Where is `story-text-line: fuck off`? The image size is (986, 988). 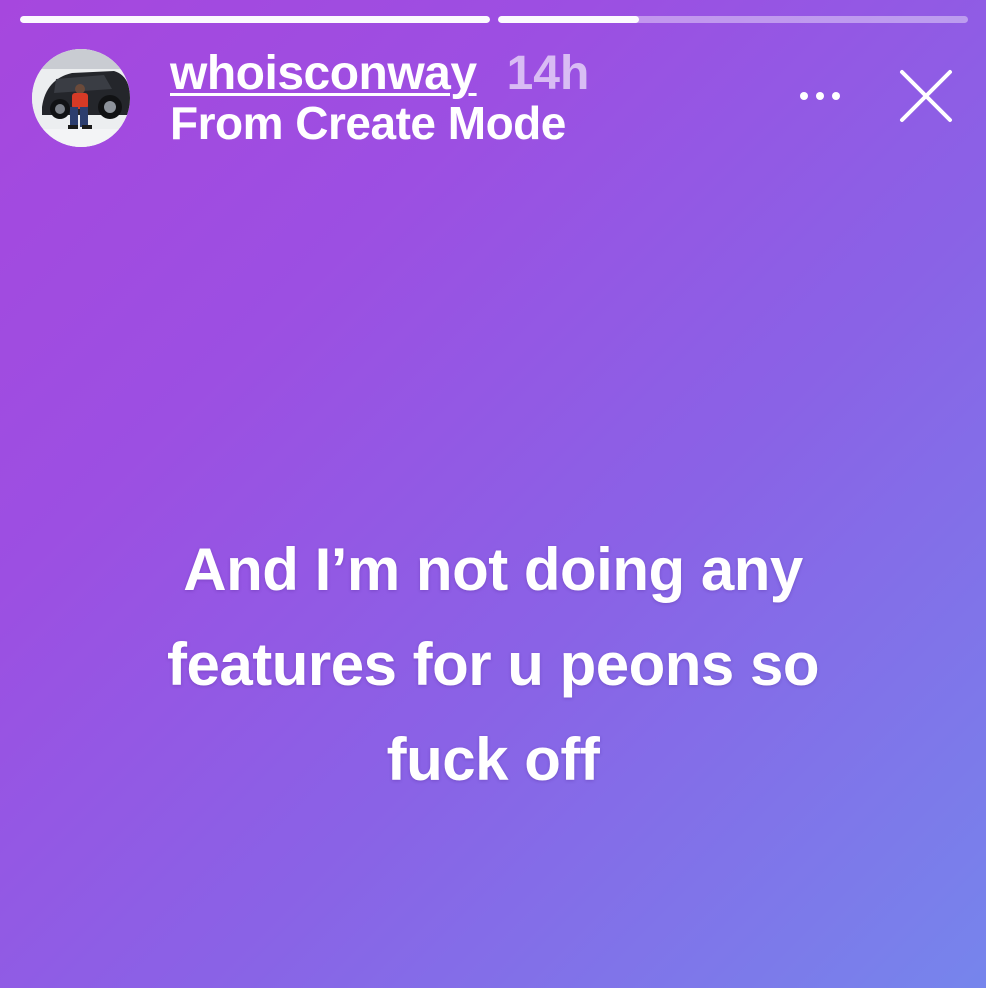 story-text-line: fuck off is located at coordinates (493, 759).